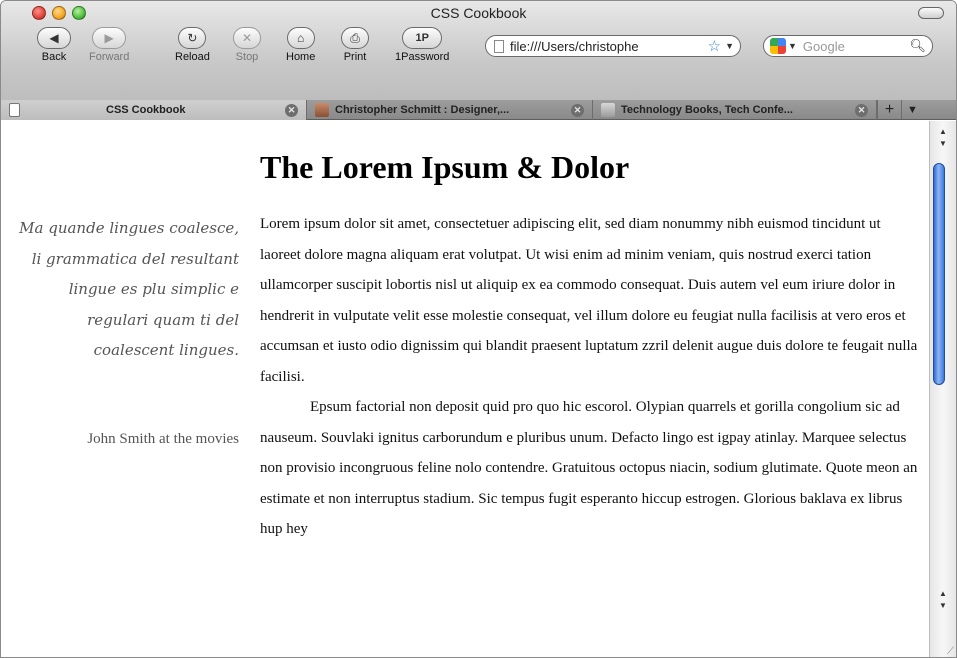 This screenshot has height=658, width=957. Describe the element at coordinates (729, 46) in the screenshot. I see `chevron-down-icon: ▼` at that location.